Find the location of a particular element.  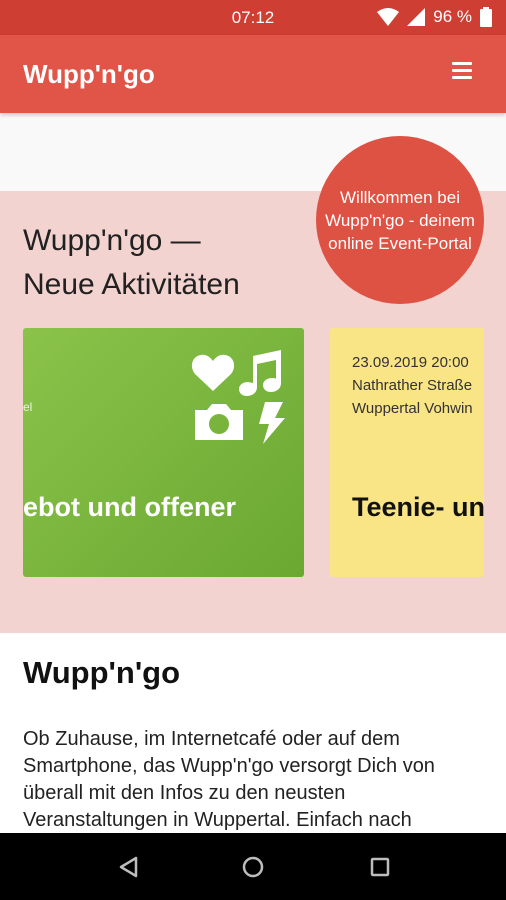

event-city: Wuppertal Vohwin is located at coordinates (412, 408).